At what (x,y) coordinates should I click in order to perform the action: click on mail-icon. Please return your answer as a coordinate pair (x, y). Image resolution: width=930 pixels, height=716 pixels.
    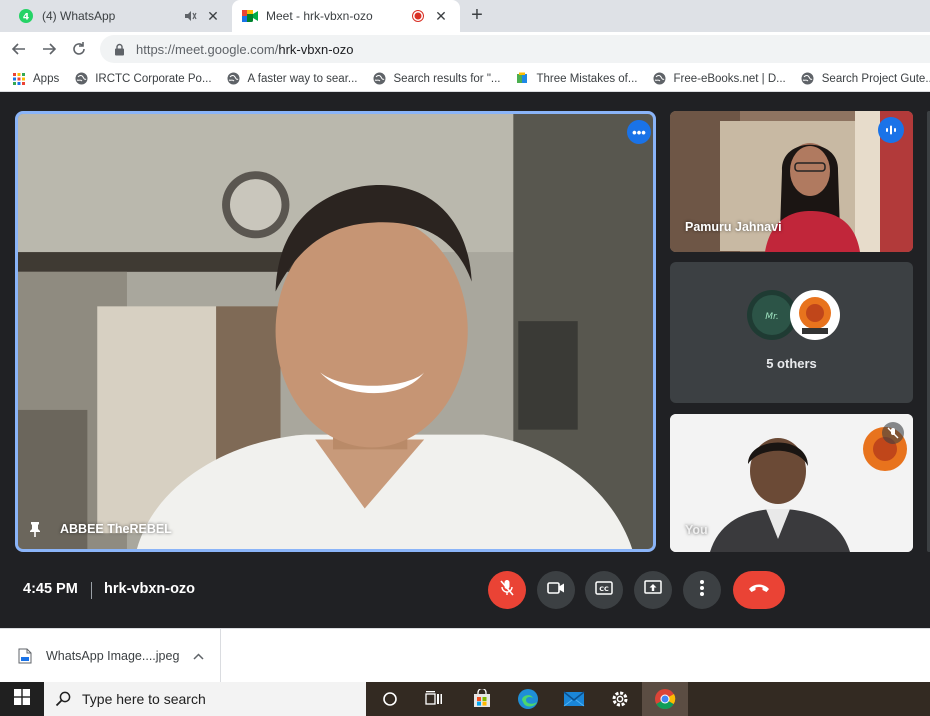
    Looking at the image, I should click on (574, 699).